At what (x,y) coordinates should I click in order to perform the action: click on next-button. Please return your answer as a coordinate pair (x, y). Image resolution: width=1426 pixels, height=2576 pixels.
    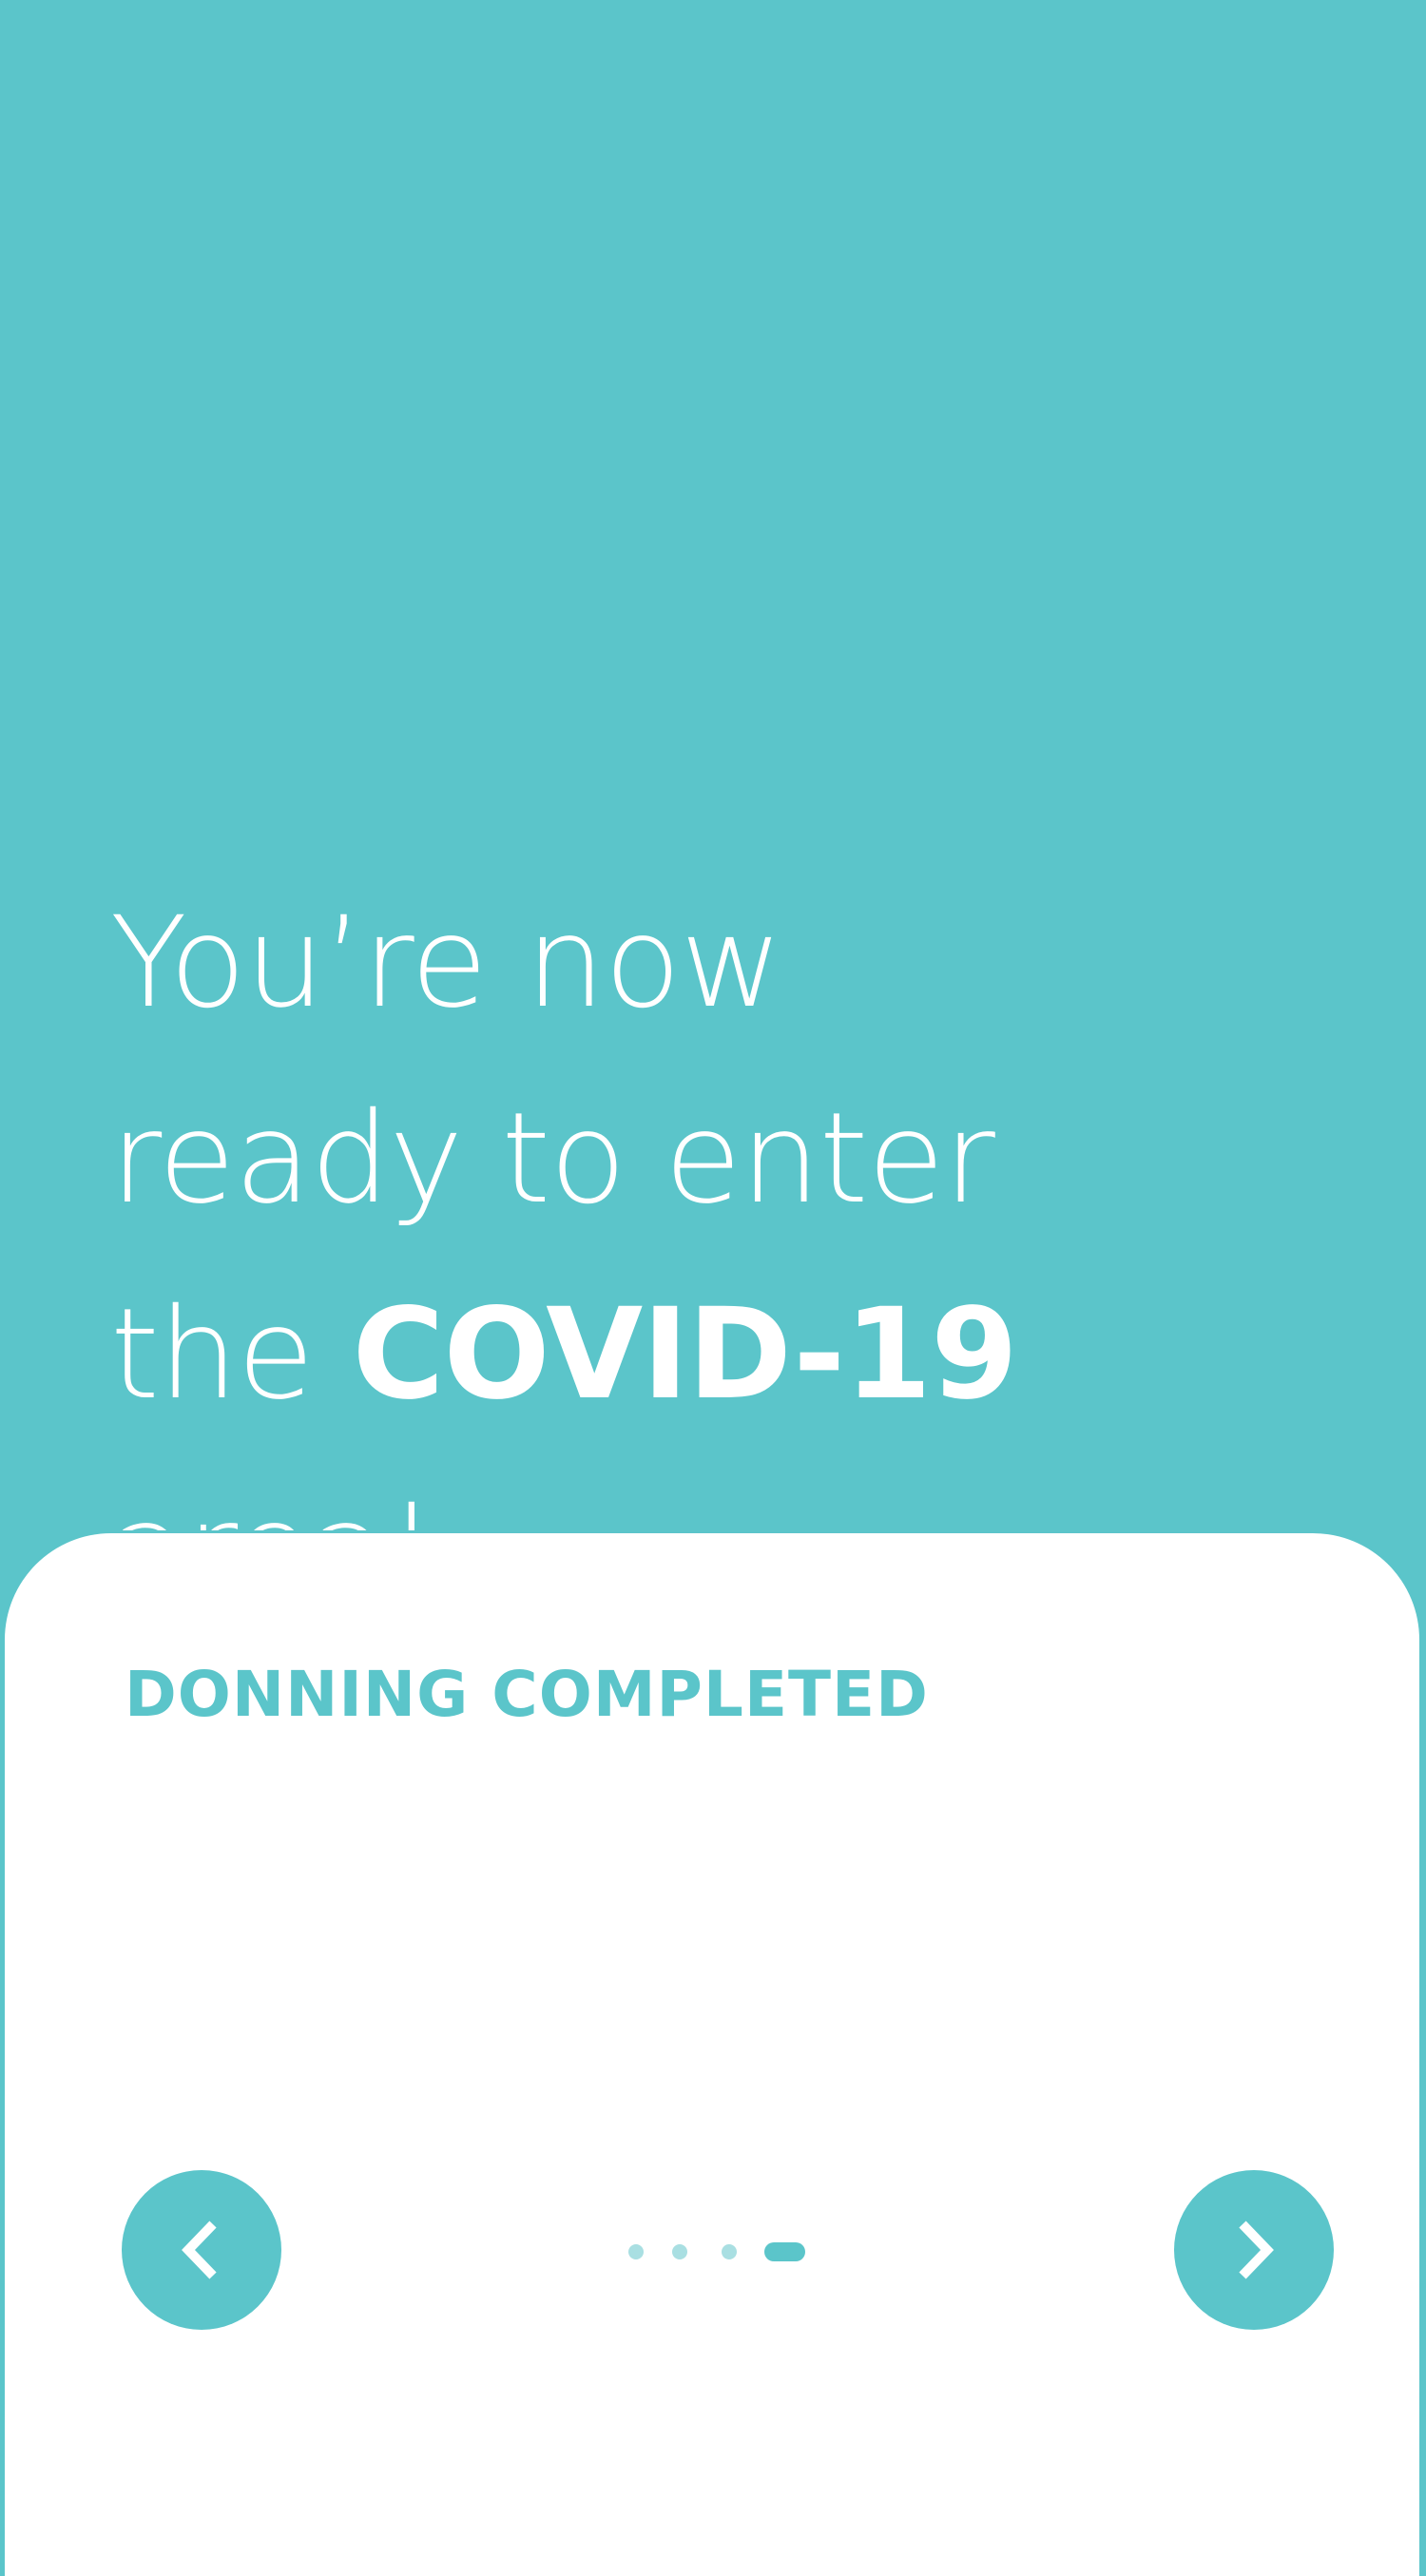
    Looking at the image, I should click on (1254, 2250).